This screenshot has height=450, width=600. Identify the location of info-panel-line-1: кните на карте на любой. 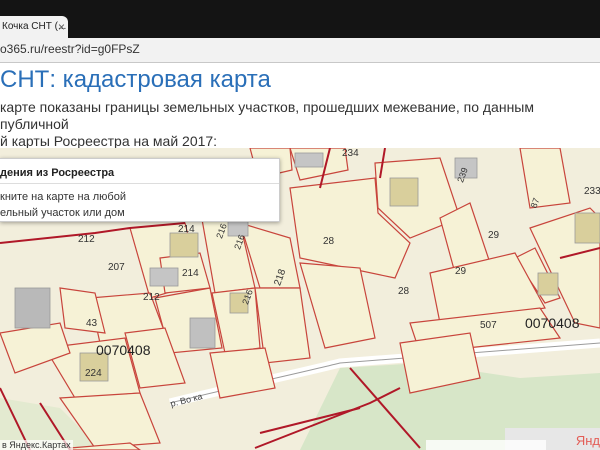
(63, 197).